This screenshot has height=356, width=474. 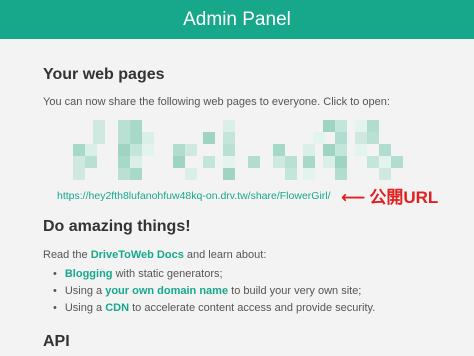 I want to click on list-item: Blogging with static generators;, so click(x=214, y=276).